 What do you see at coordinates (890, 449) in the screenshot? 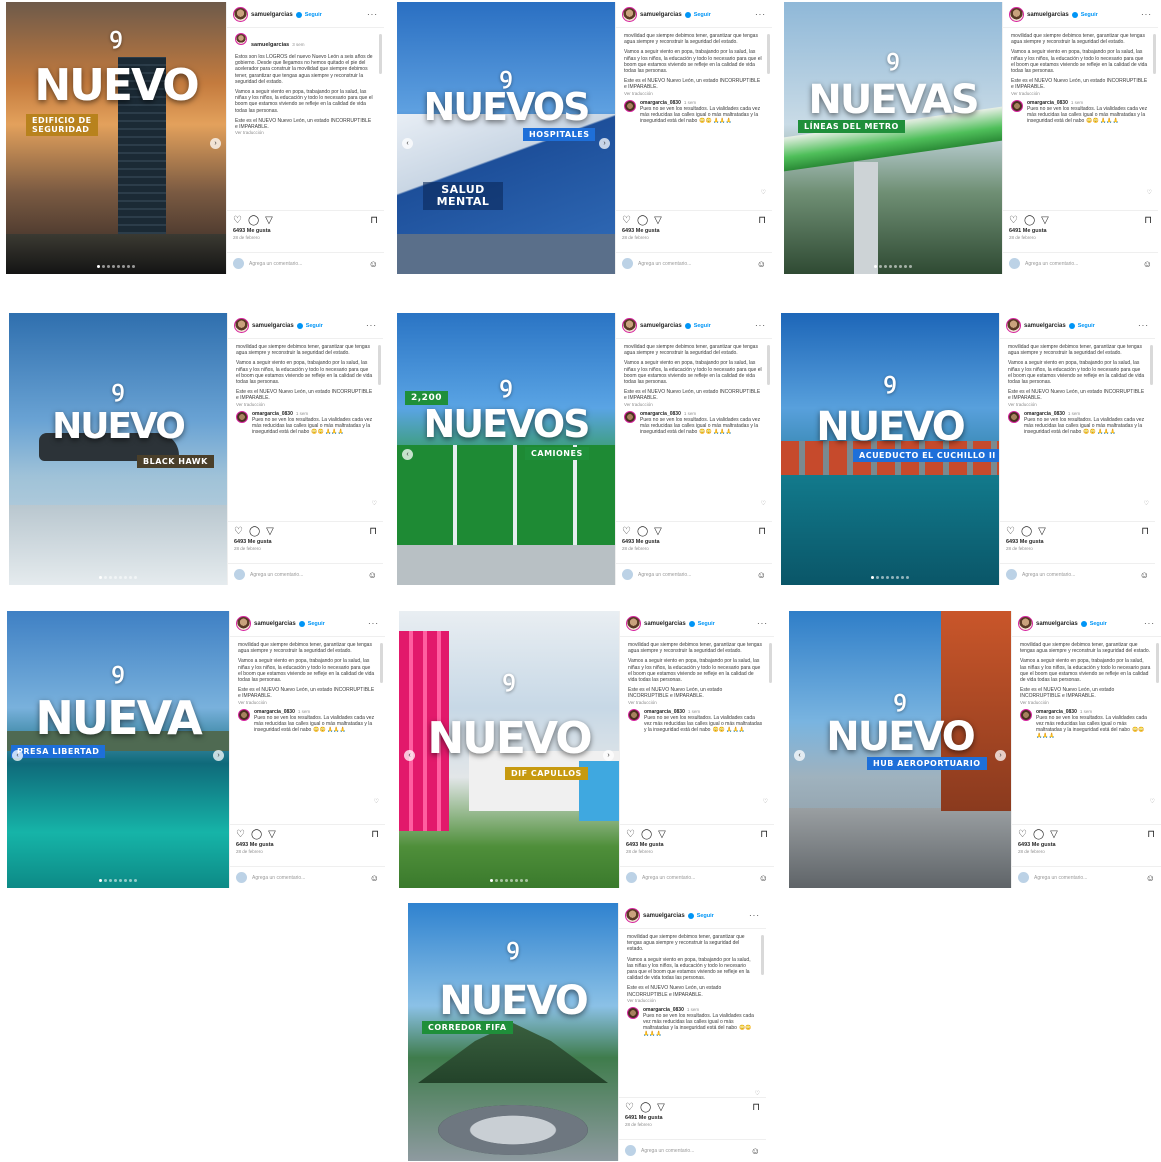
I see `post-photo: ꝯ NUEVO ACUEDUCTO EL CUCHILLO II` at bounding box center [890, 449].